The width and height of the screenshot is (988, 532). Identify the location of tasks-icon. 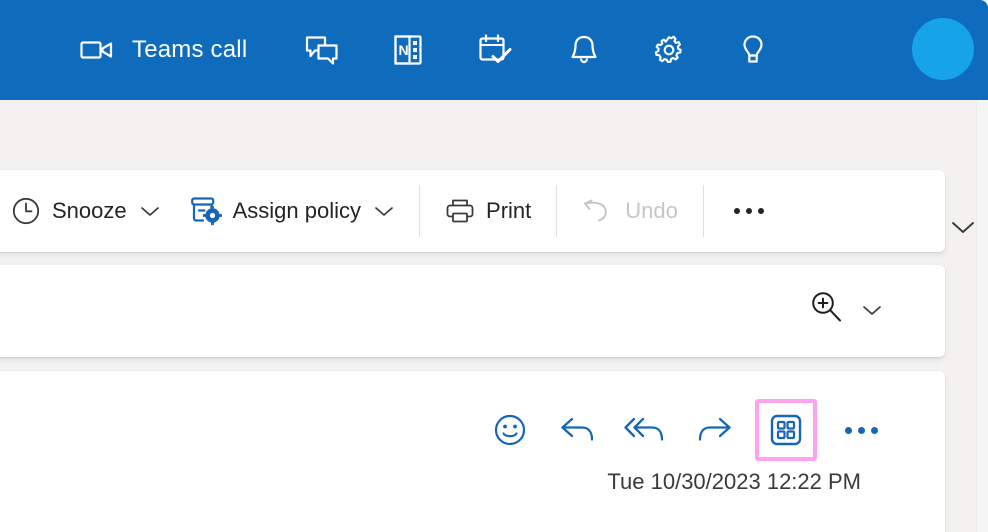
(496, 50).